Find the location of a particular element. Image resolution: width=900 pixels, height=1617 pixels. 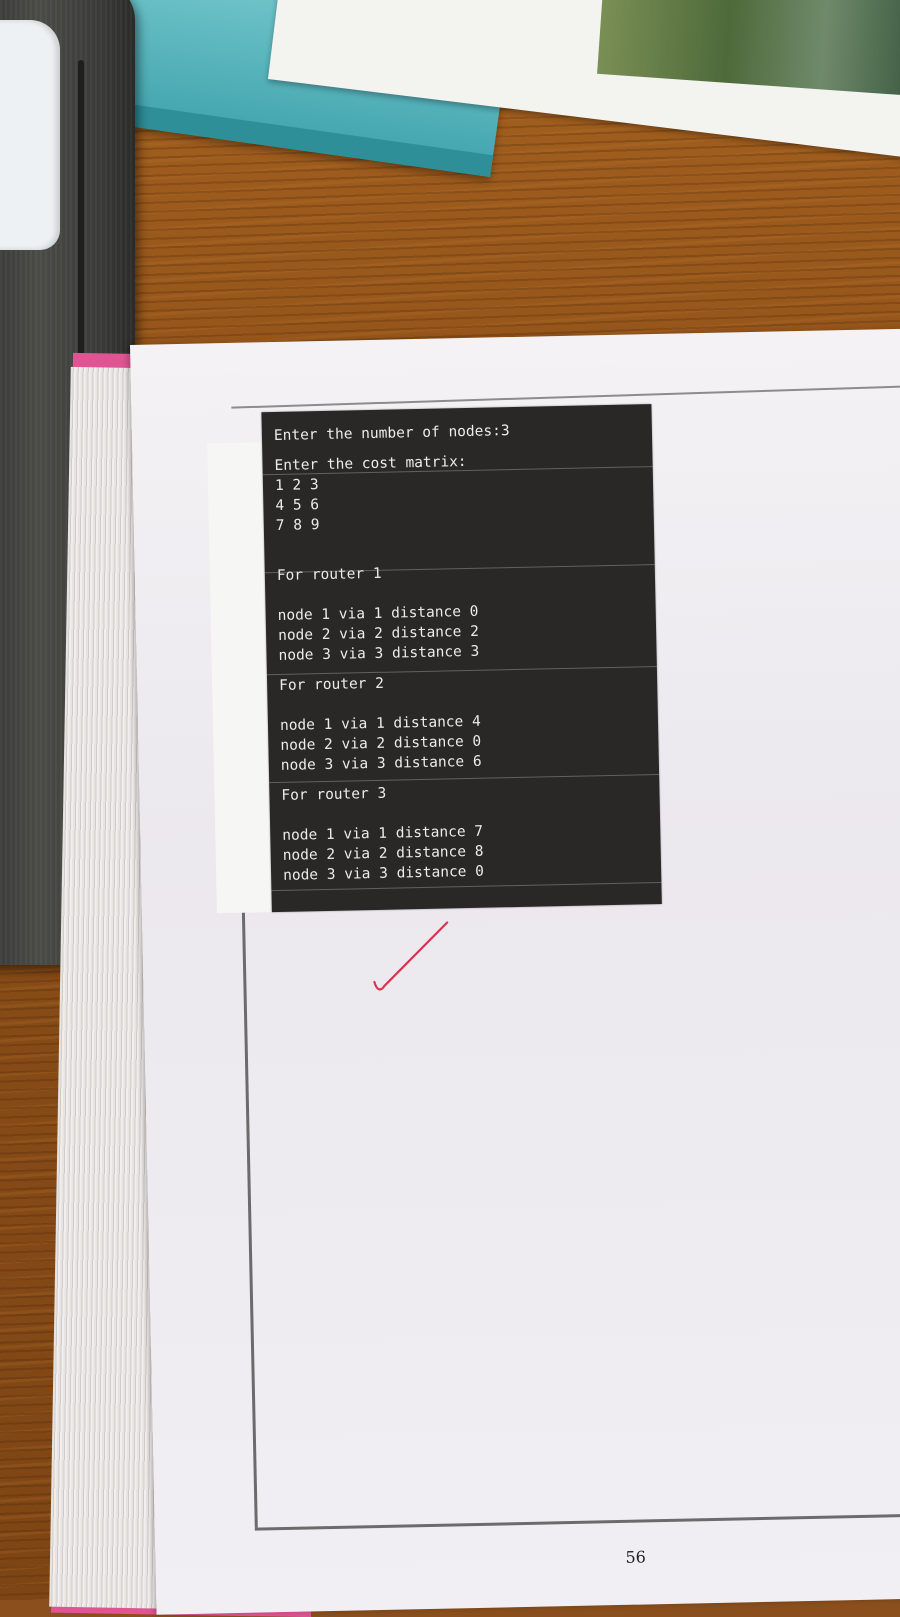

page-border-bottom is located at coordinates (577, 1521).